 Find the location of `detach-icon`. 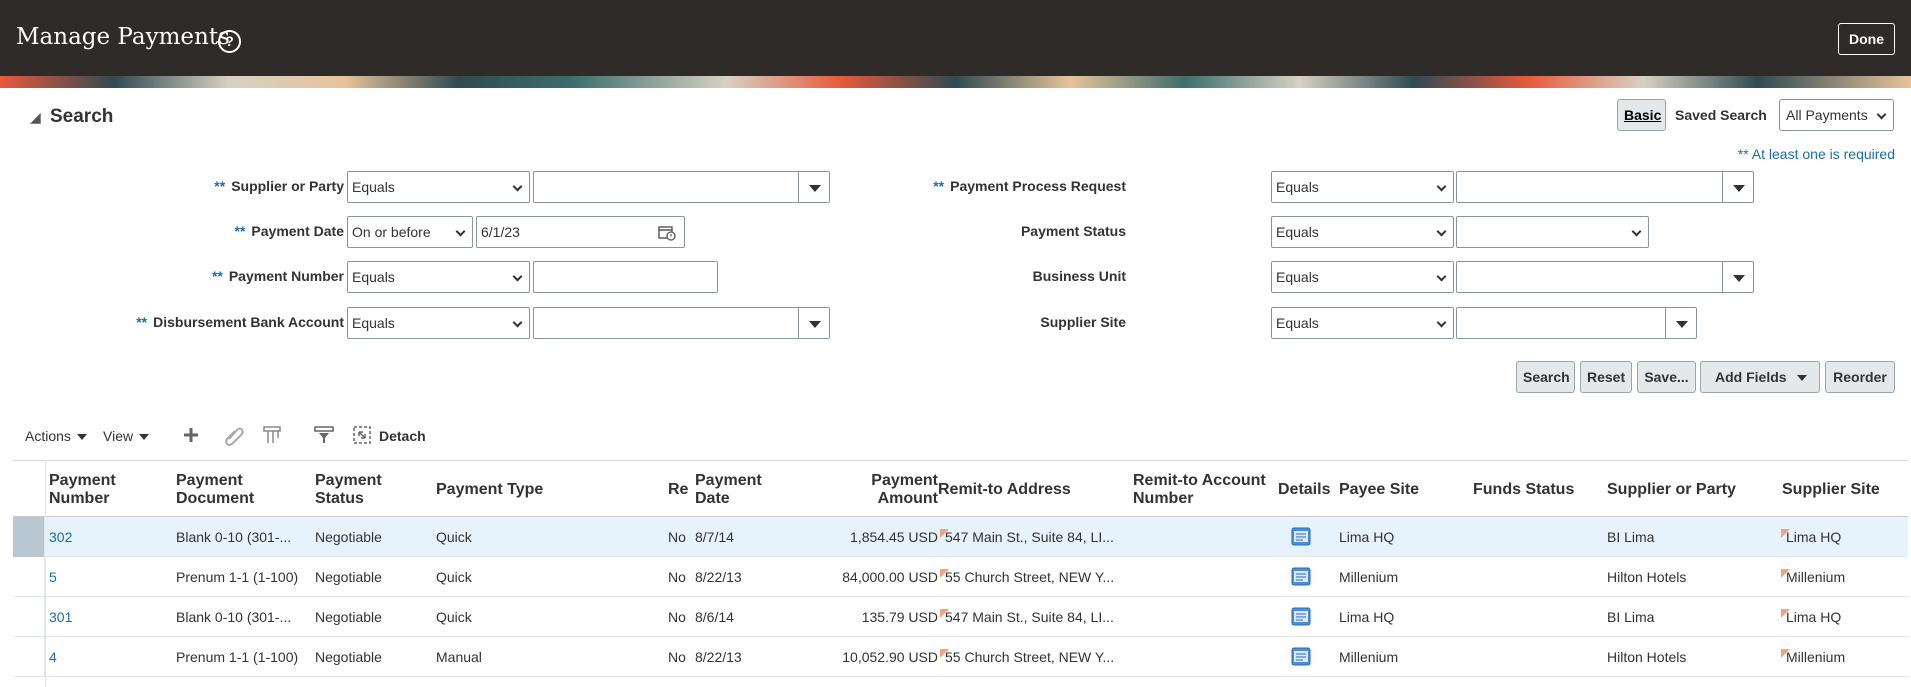

detach-icon is located at coordinates (362, 435).